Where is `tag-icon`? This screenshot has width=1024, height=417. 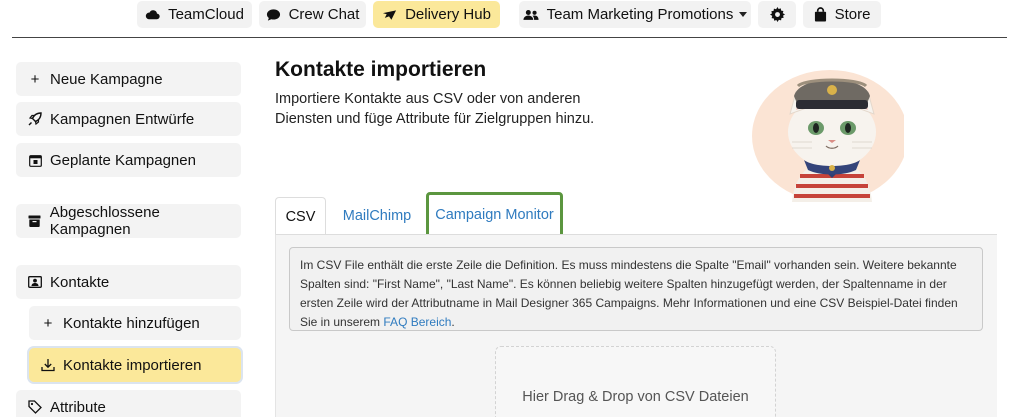
tag-icon is located at coordinates (35, 407).